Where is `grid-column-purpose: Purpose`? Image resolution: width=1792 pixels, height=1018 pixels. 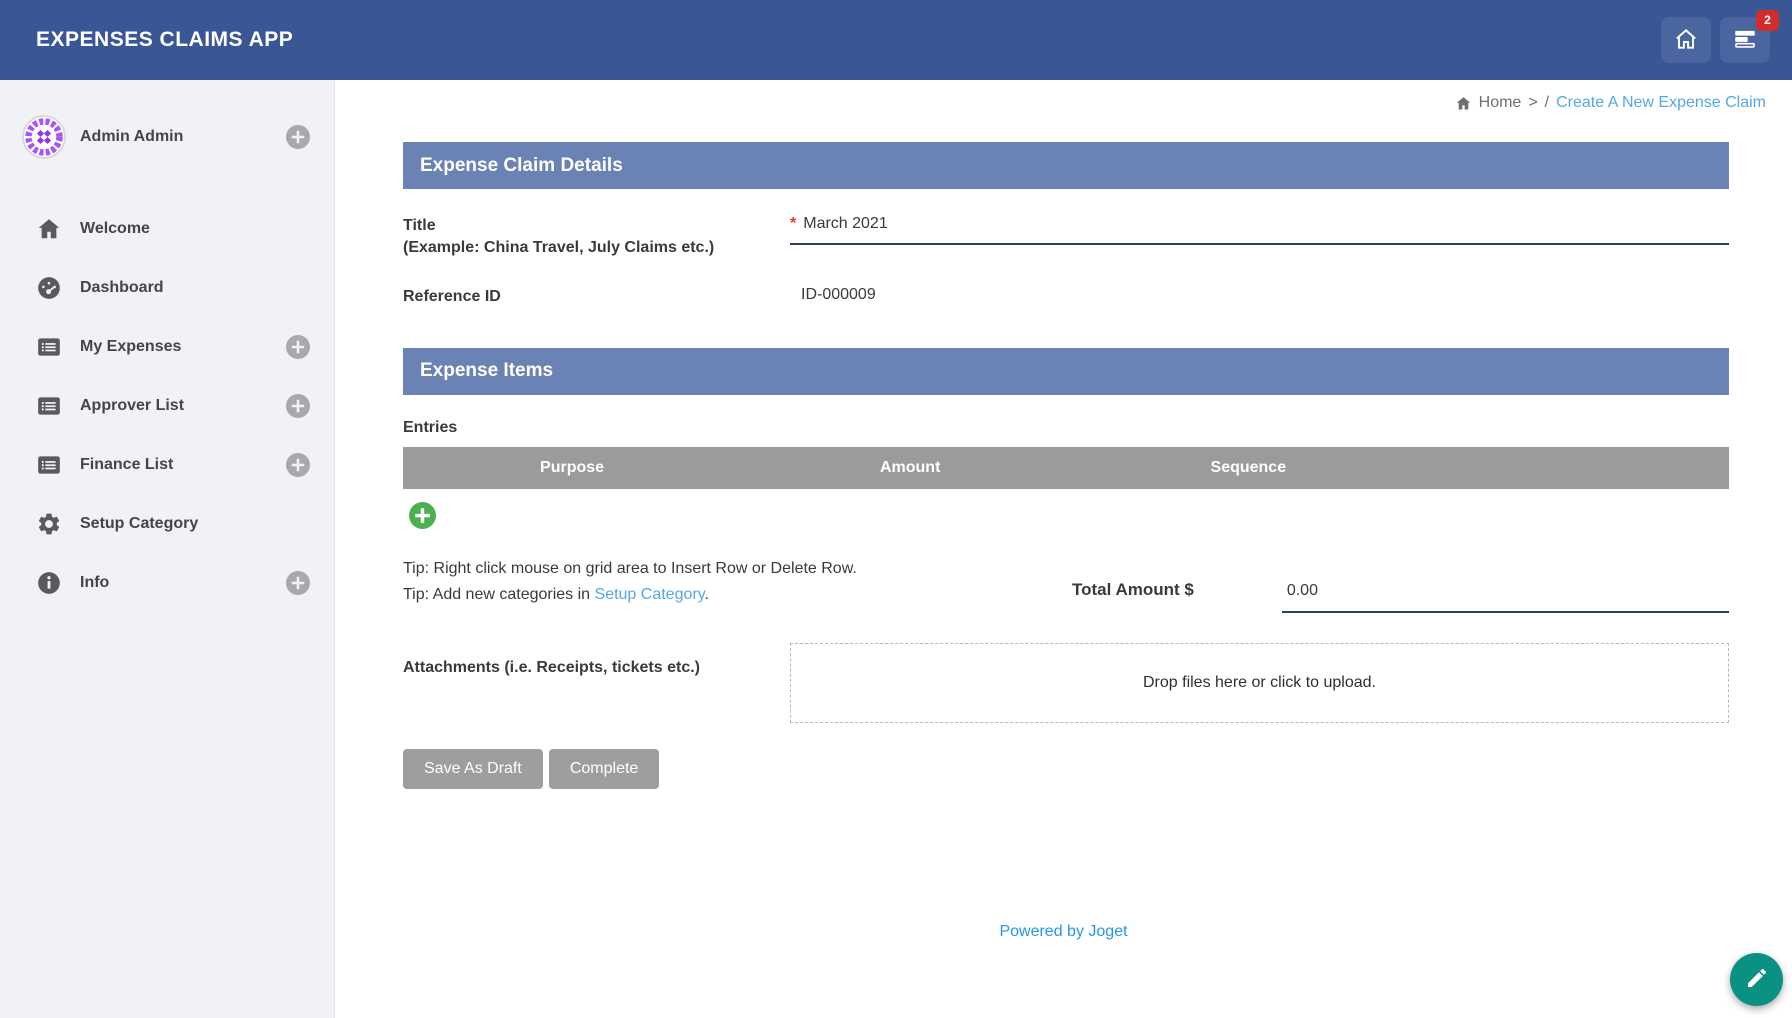
grid-column-purpose: Purpose is located at coordinates (572, 467).